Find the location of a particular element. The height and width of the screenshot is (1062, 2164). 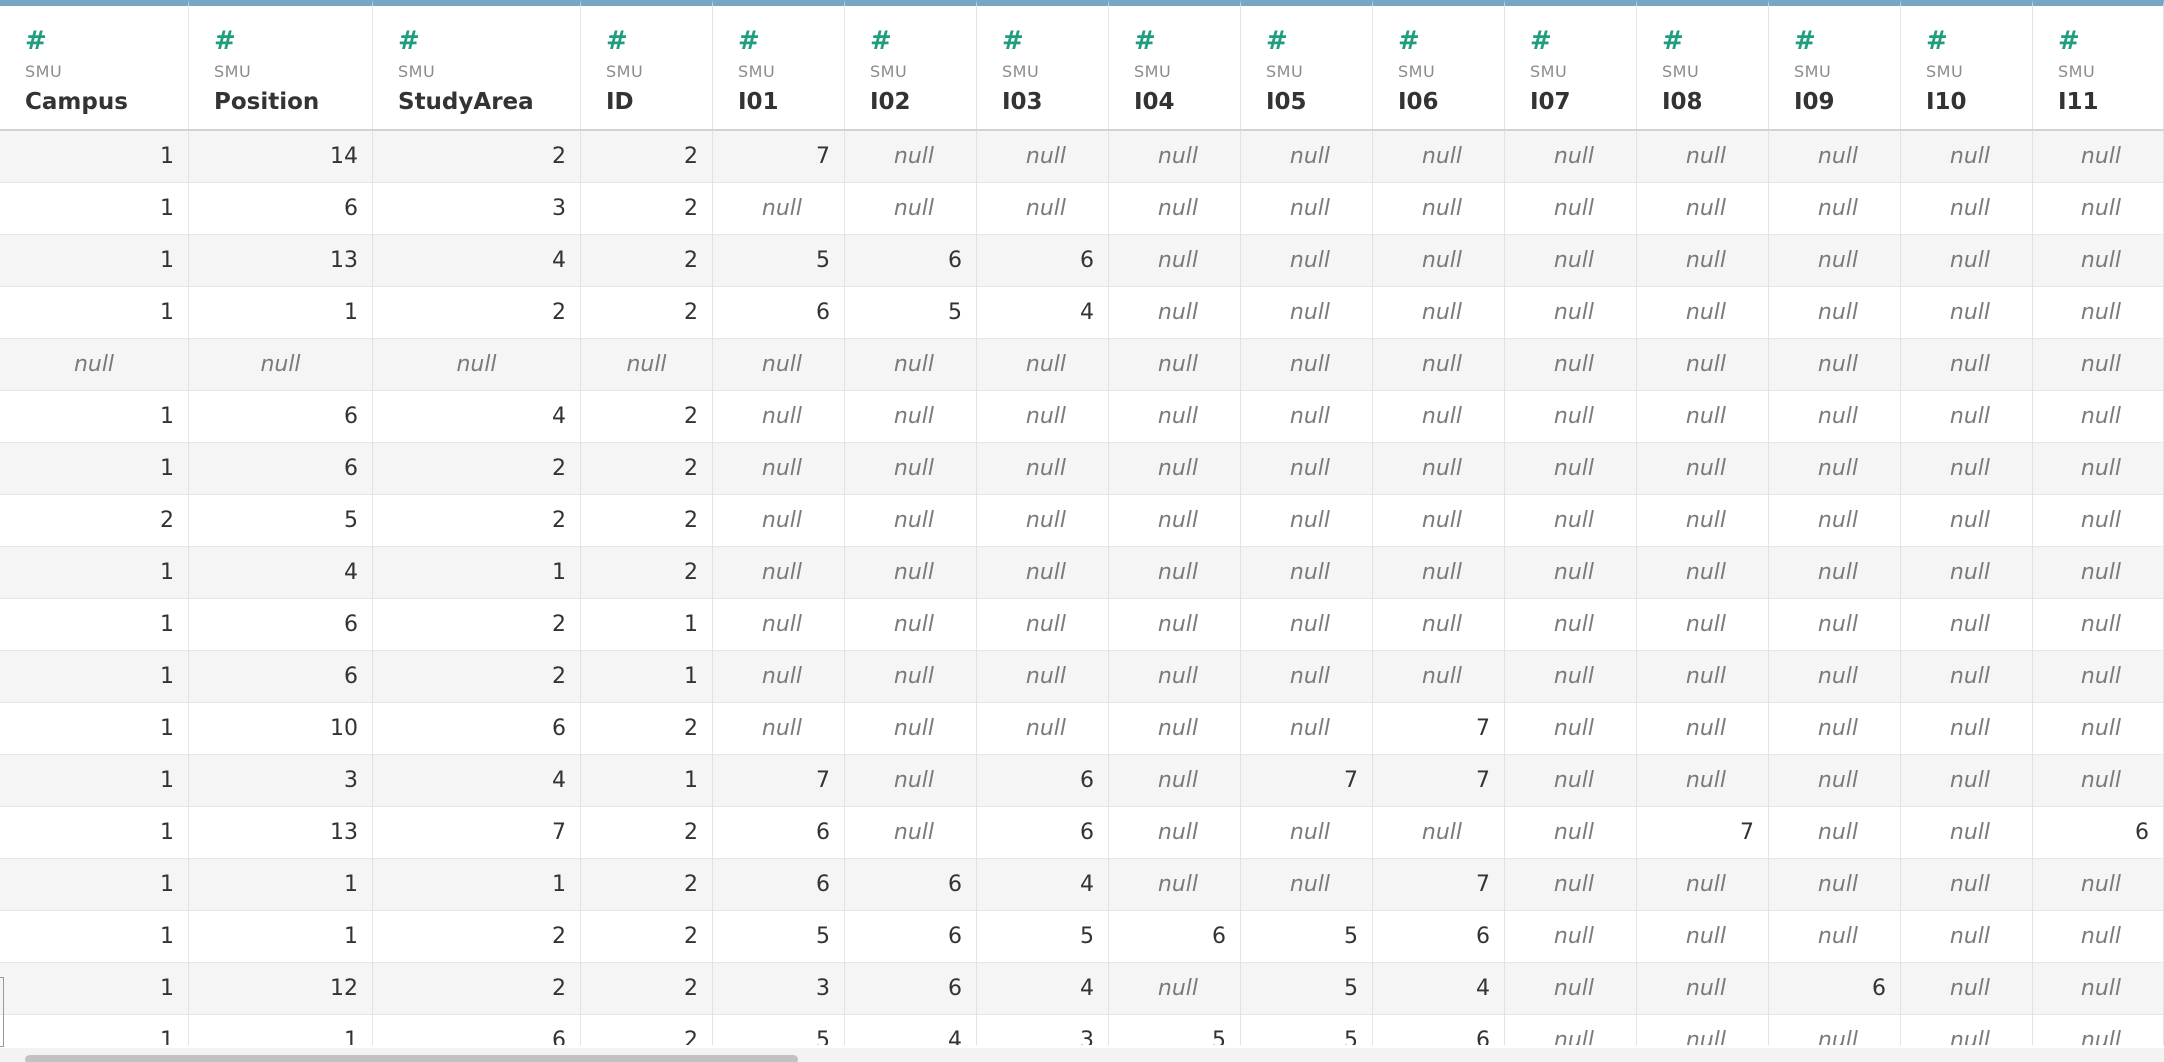

table-cell: 7 is located at coordinates (1439, 729).